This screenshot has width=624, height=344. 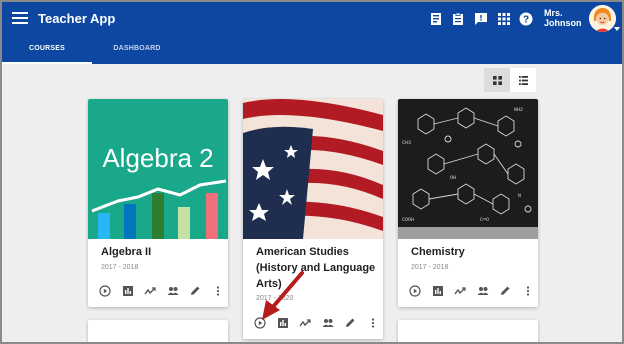 I want to click on svg-text: OH, so click(x=453, y=178).